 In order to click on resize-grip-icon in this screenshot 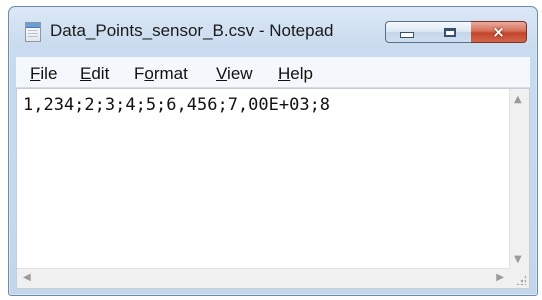, I will do `click(519, 278)`.